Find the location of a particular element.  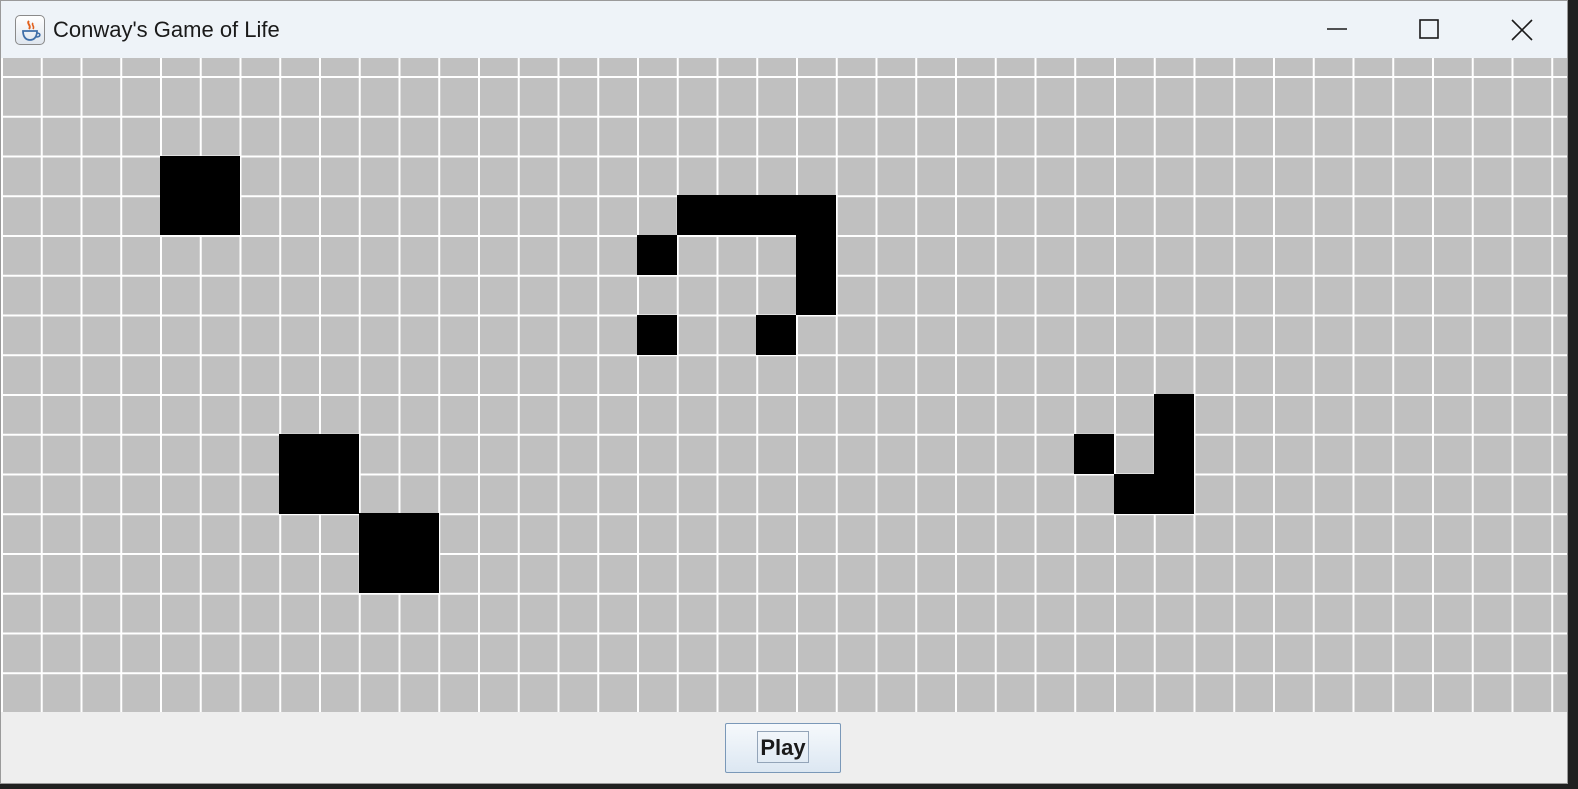

minimize-button is located at coordinates (1337, 29).